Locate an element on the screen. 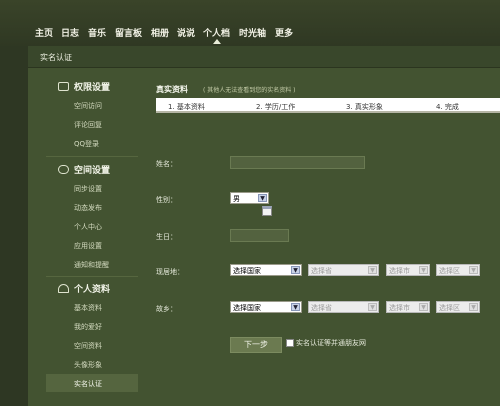 The height and width of the screenshot is (406, 500). hometown-city-value: 选择市 is located at coordinates (399, 308).